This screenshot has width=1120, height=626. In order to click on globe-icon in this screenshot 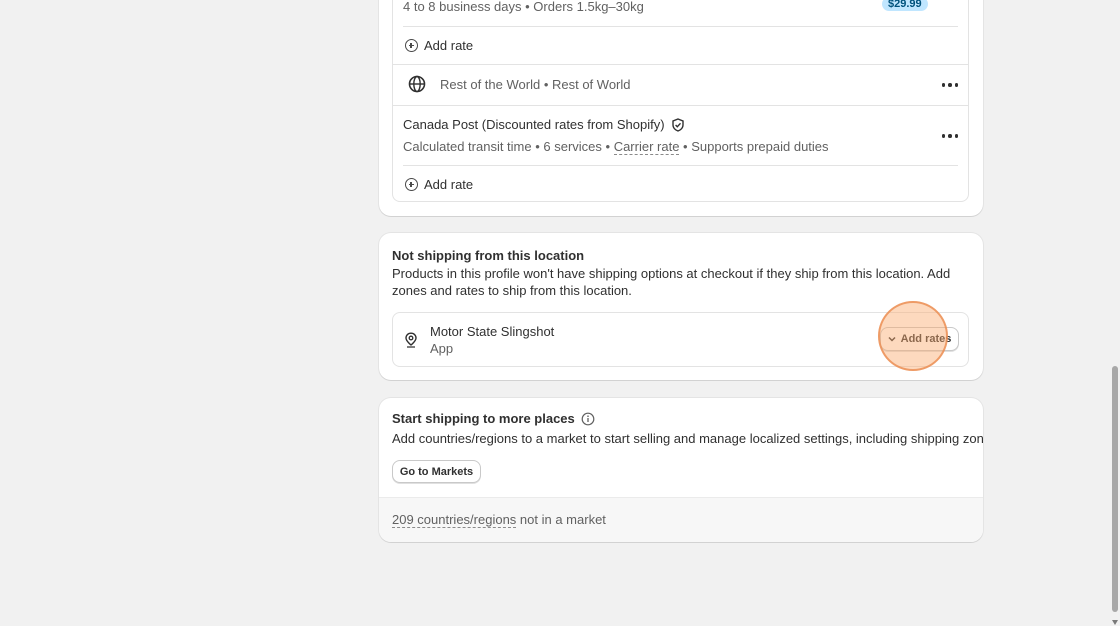, I will do `click(417, 85)`.